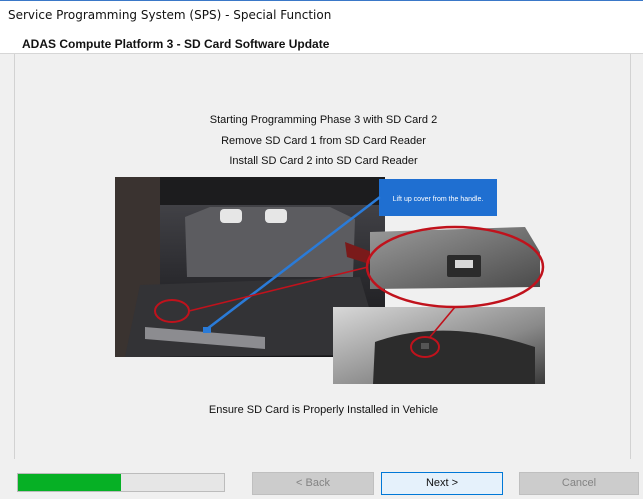  I want to click on instruction-line-3: Install SD Card 2 into SD Card Reader, so click(323, 161).